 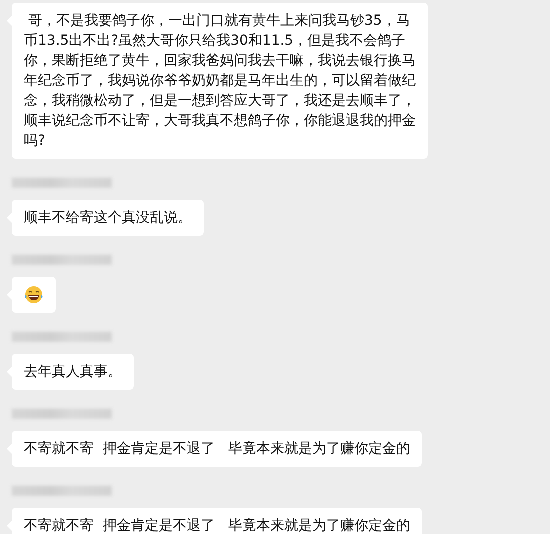 I want to click on message-bubble: 去年真人真事。, so click(x=73, y=372).